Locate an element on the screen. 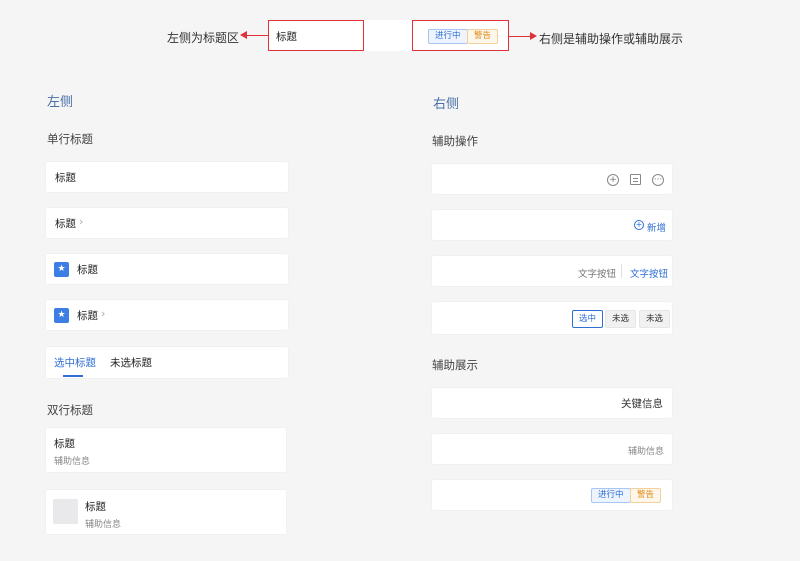 The height and width of the screenshot is (561, 800). display-row-aux-info: 辅助信息 is located at coordinates (552, 449).